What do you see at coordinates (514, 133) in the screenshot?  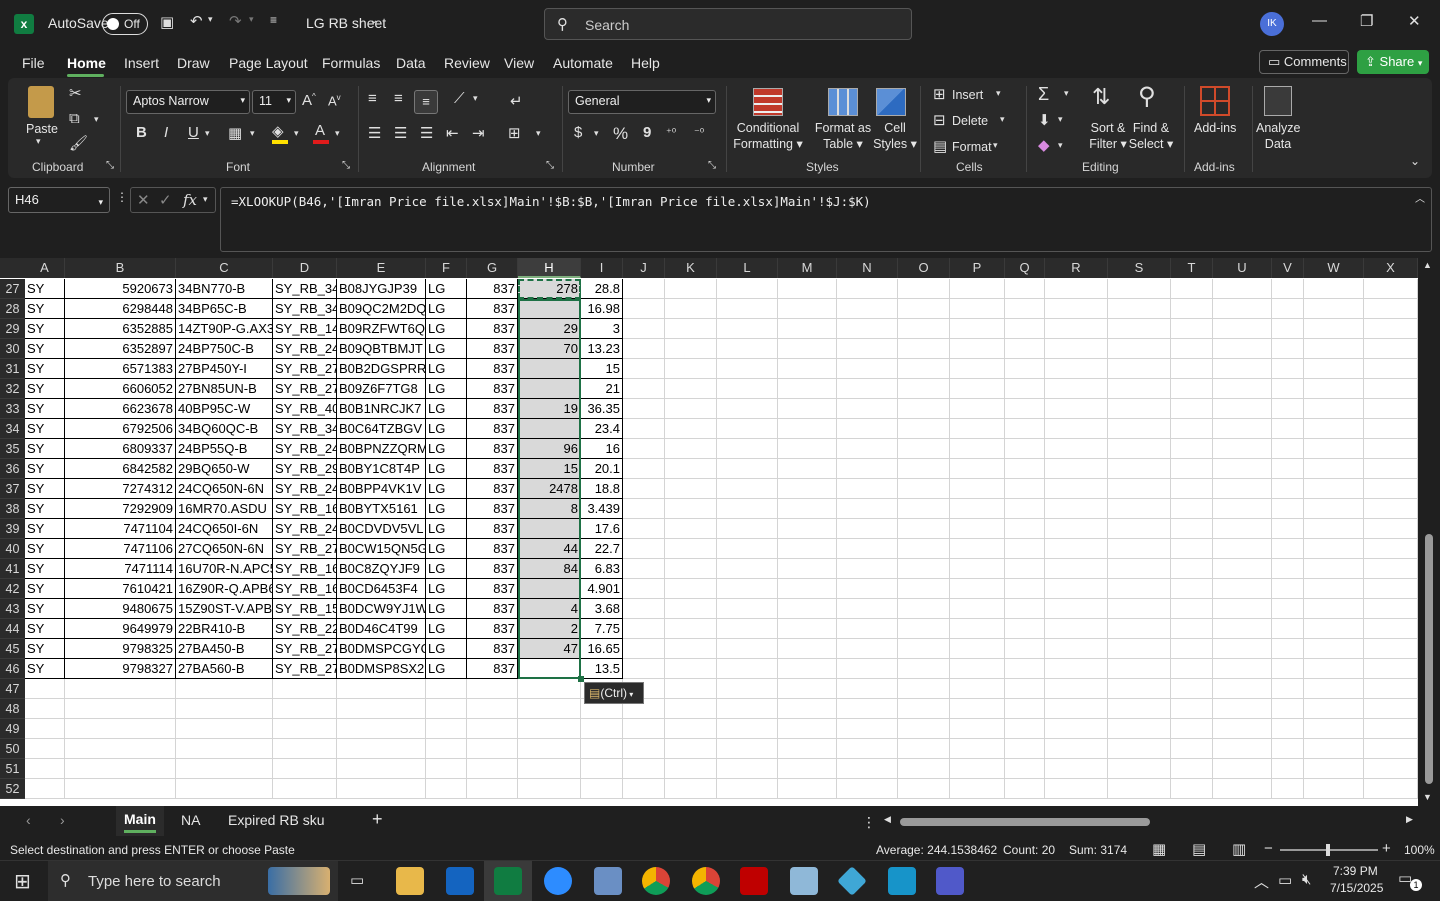 I see `merge-center-icon: ⊞` at bounding box center [514, 133].